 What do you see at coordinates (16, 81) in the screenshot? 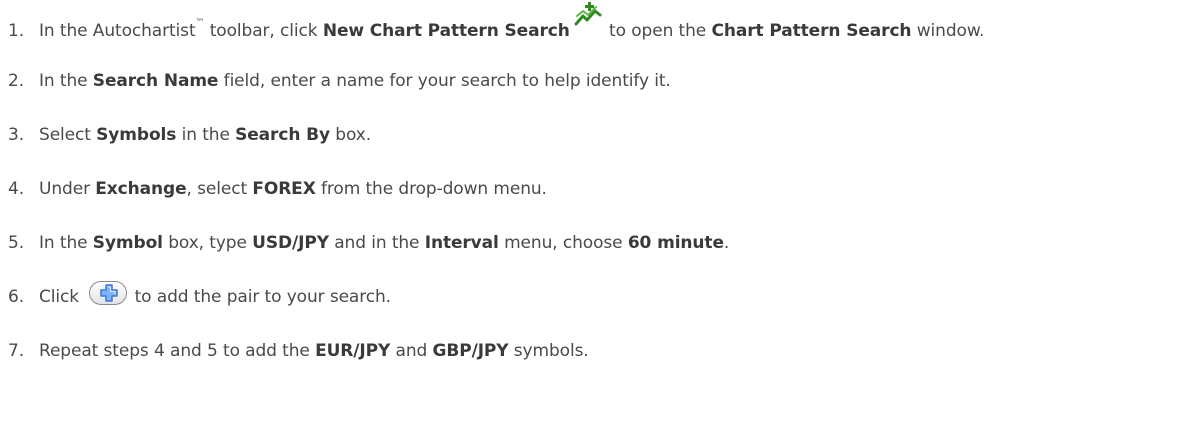
I see `step-number: 2.` at bounding box center [16, 81].